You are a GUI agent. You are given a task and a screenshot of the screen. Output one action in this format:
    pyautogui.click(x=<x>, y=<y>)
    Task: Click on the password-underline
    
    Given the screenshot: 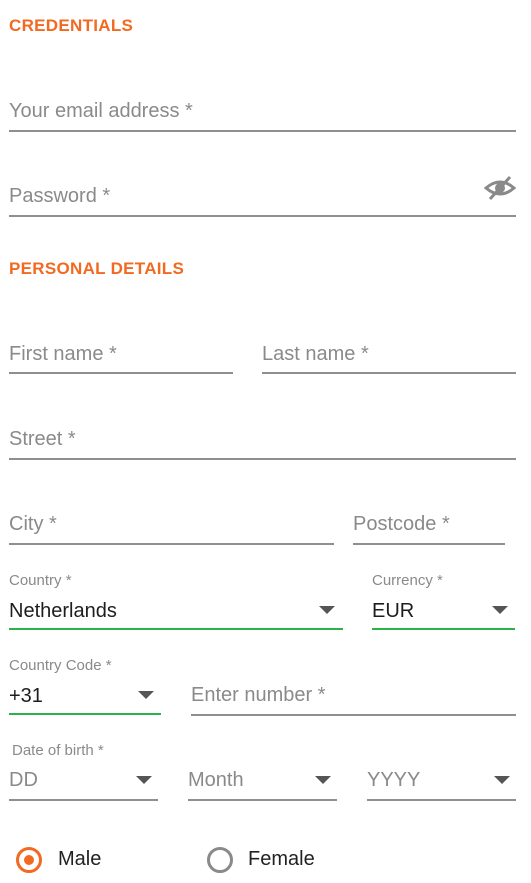 What is the action you would take?
    pyautogui.click(x=262, y=216)
    